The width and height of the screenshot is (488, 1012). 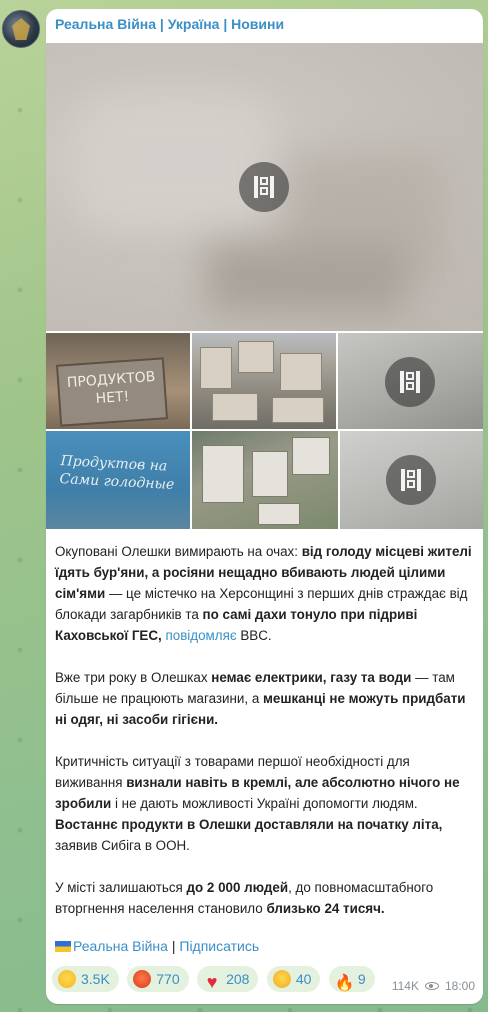 I want to click on subscribe-link: Підписатись, so click(x=219, y=946).